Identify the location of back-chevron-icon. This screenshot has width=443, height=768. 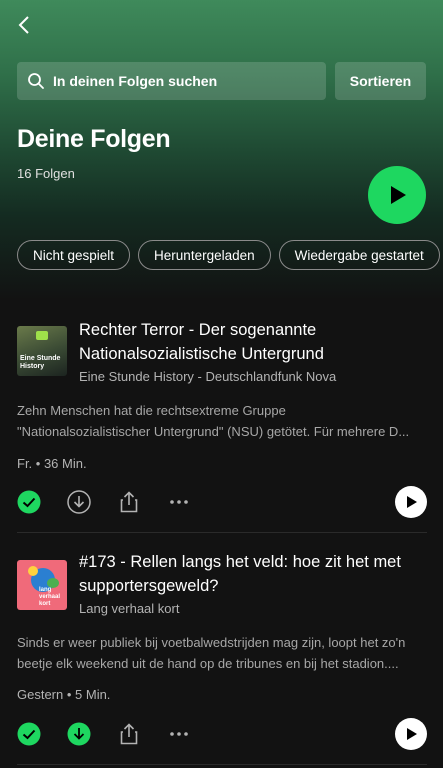
(25, 25).